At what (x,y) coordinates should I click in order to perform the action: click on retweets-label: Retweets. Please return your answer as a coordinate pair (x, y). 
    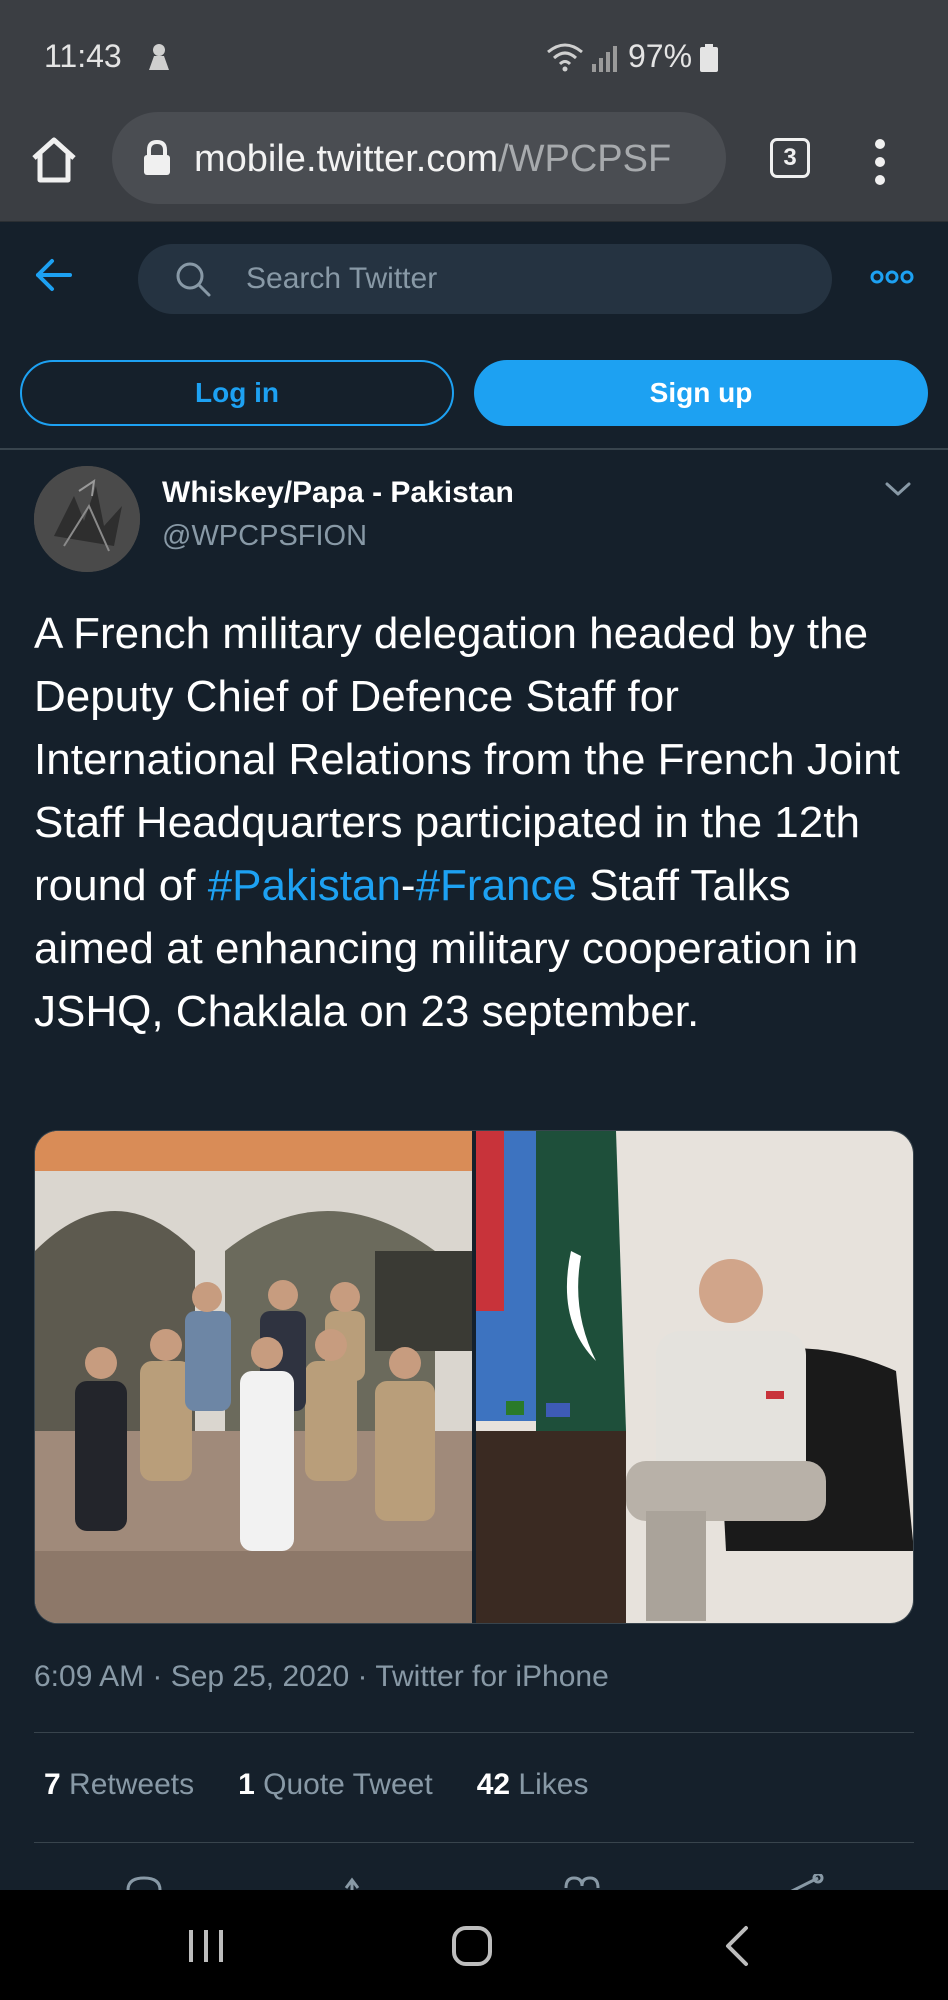
    Looking at the image, I should click on (132, 1784).